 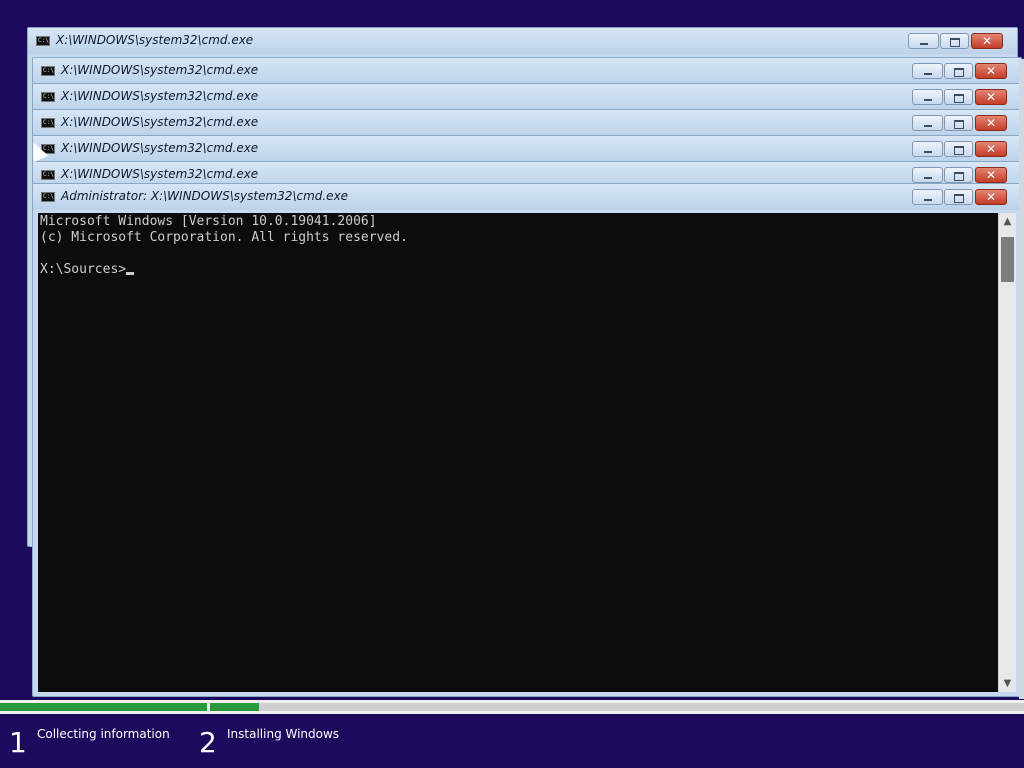 I want to click on setup-progress-bar, so click(x=512, y=707).